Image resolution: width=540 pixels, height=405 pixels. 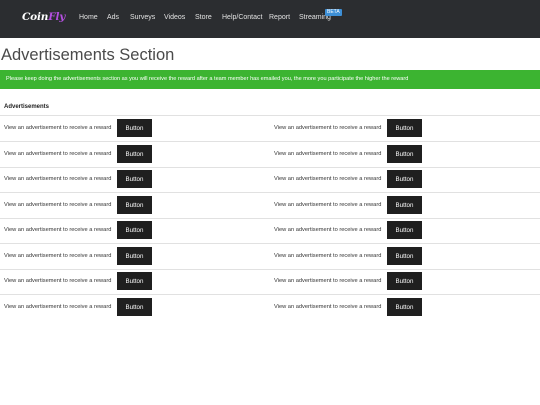 I want to click on logo-accent: Fly, so click(x=57, y=17).